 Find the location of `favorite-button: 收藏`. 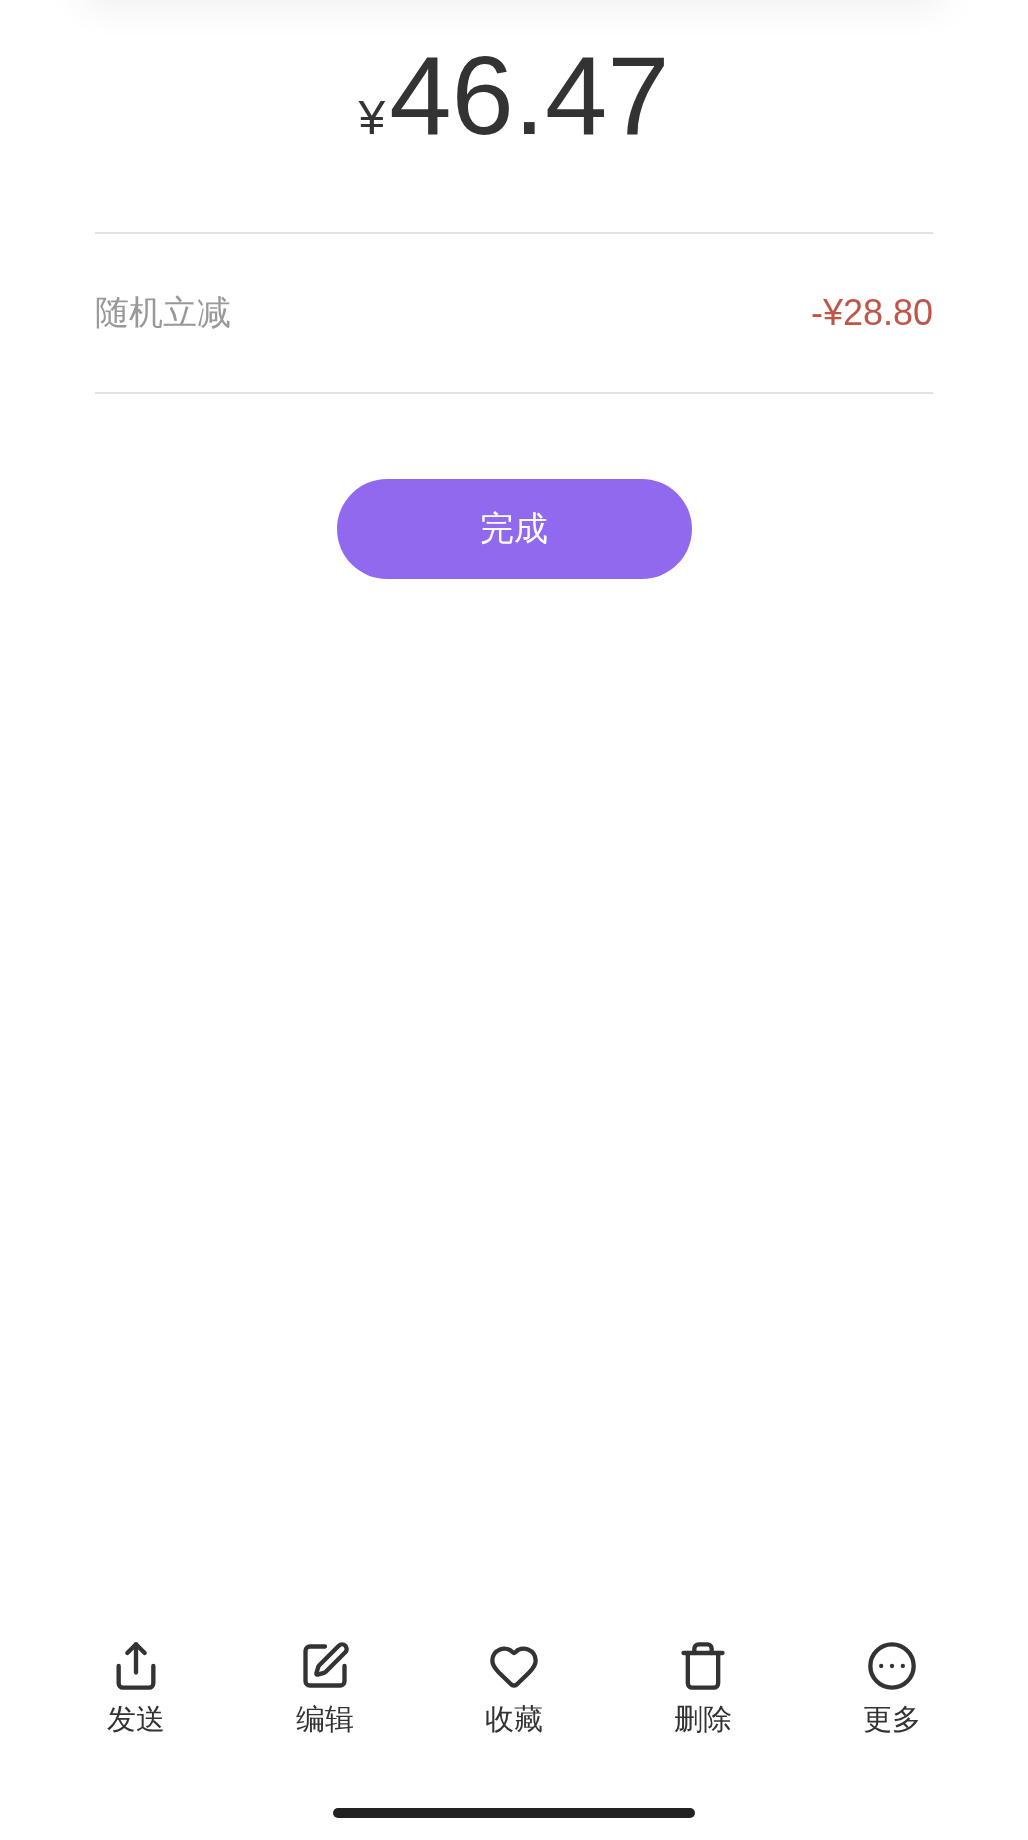

favorite-button: 收藏 is located at coordinates (514, 1690).